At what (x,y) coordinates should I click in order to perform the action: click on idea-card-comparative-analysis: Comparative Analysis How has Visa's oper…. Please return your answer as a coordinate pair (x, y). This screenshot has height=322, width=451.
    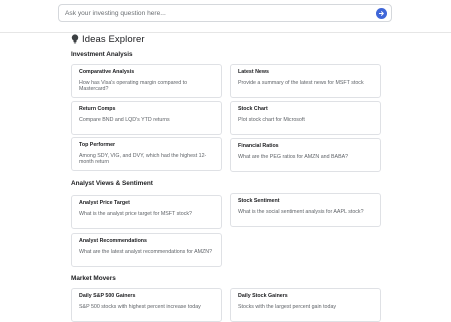
    Looking at the image, I should click on (146, 81).